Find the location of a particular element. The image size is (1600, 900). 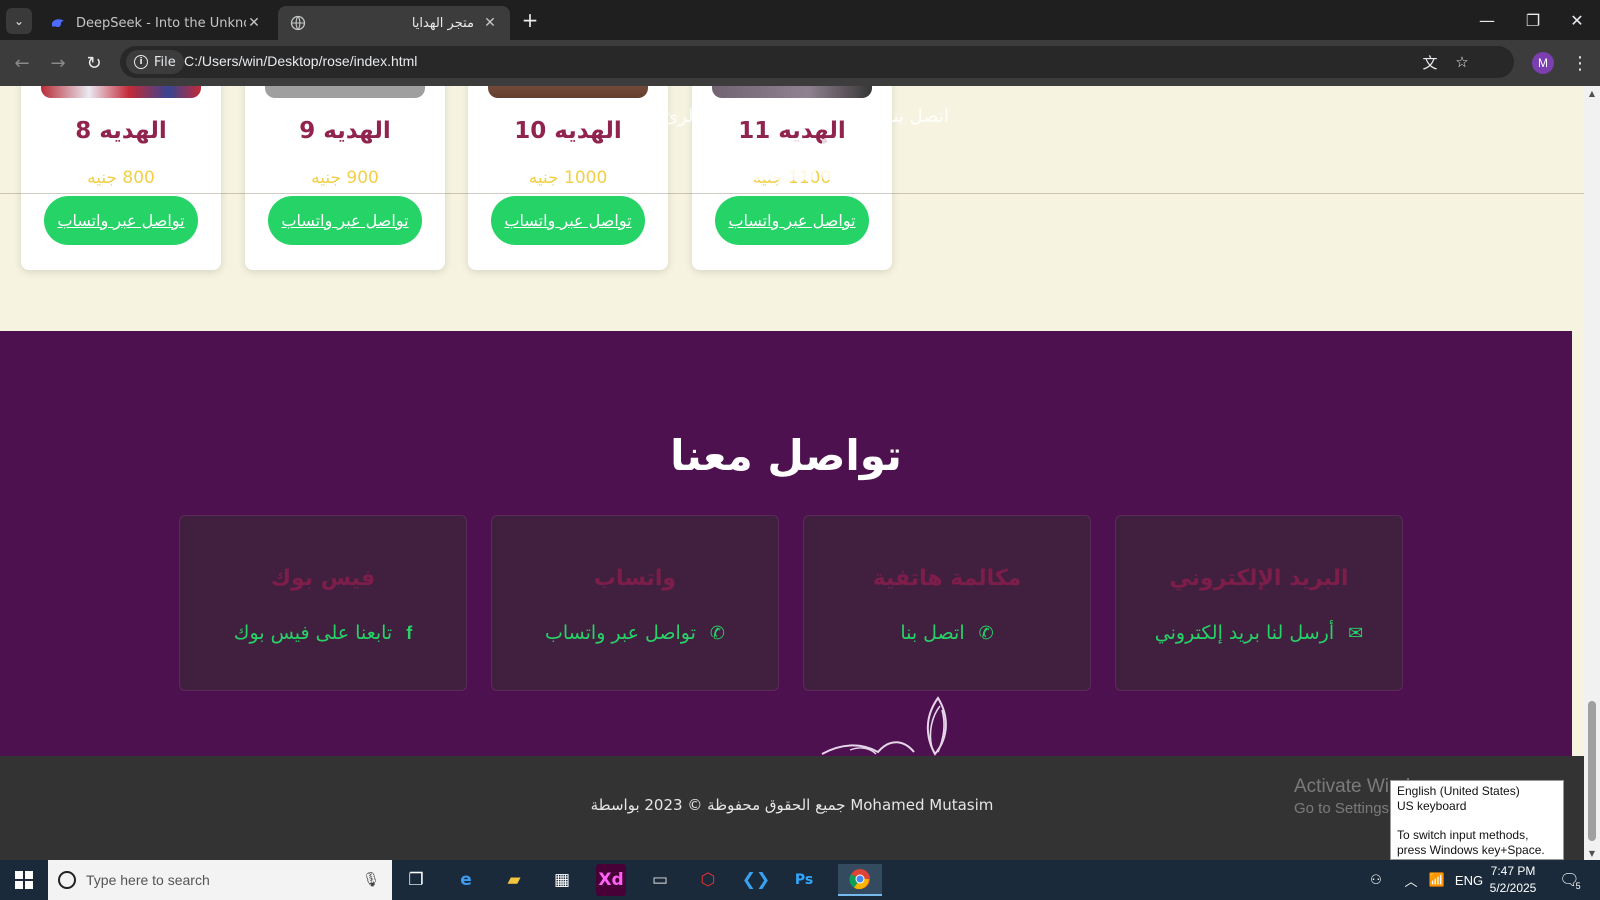

translate-icon: 文 is located at coordinates (1430, 62).